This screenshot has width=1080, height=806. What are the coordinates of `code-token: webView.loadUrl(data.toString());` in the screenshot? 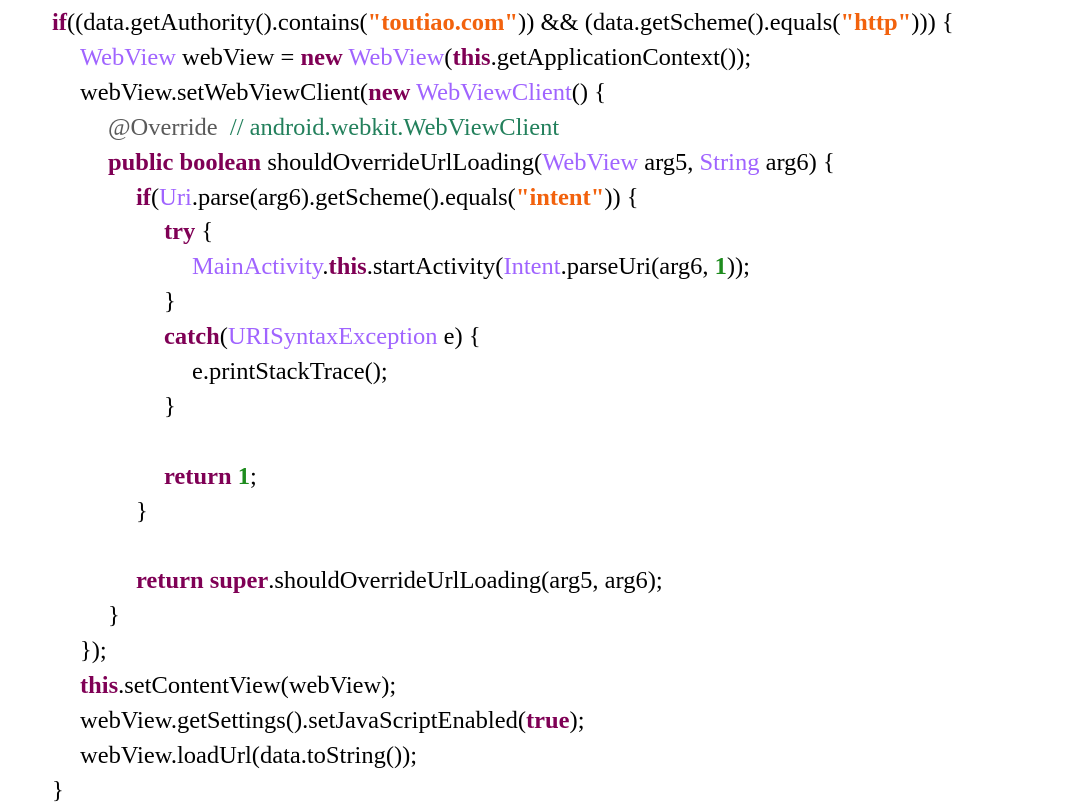 It's located at (249, 755).